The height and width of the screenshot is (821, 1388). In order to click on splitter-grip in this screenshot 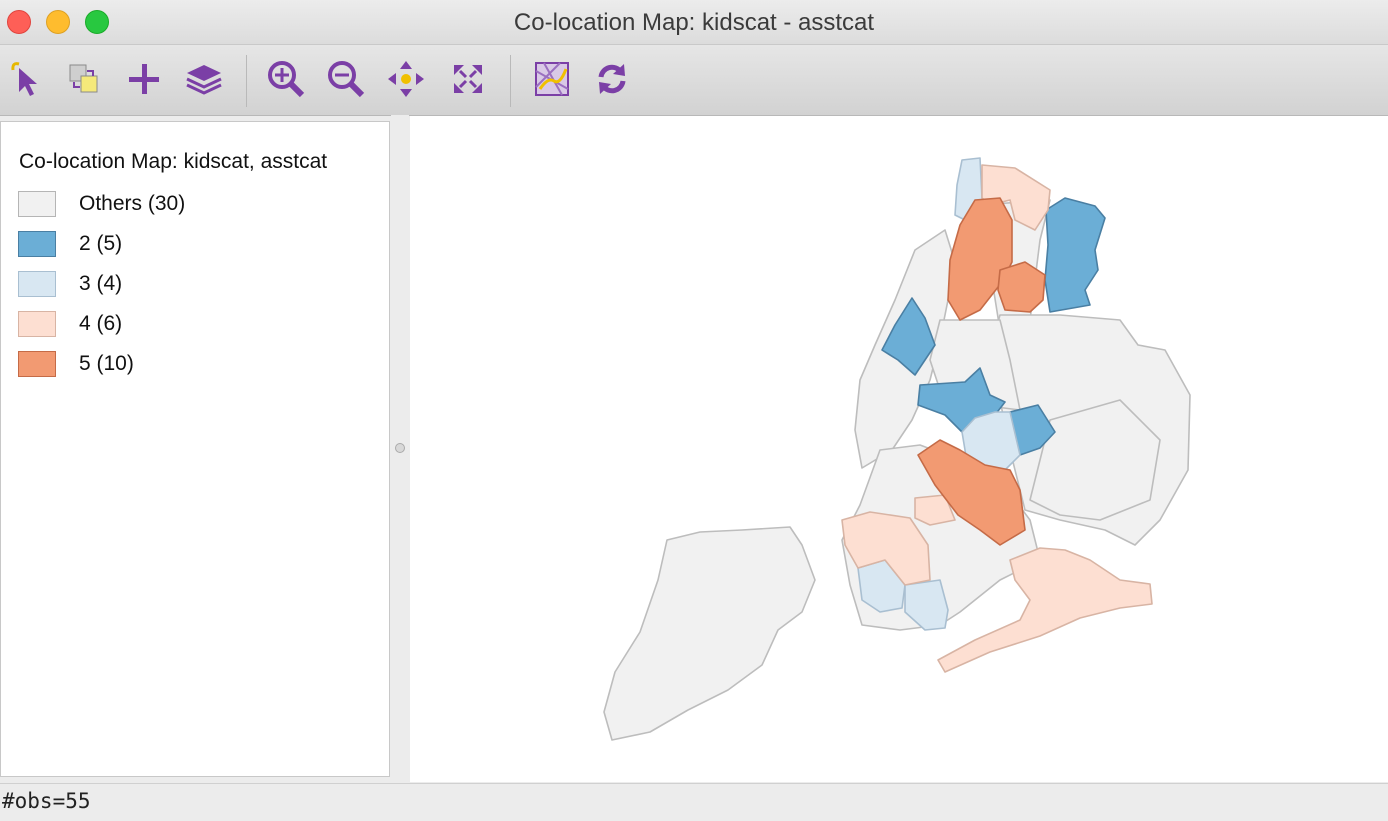, I will do `click(400, 448)`.